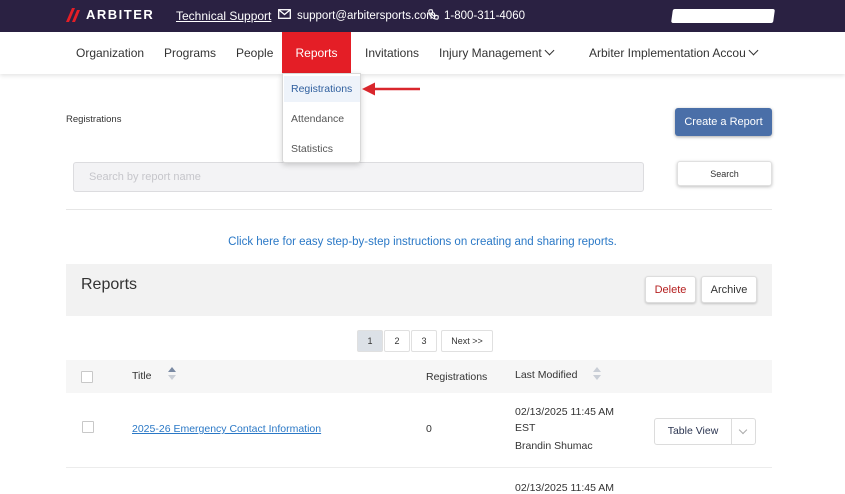 Image resolution: width=845 pixels, height=494 pixels. Describe the element at coordinates (312, 149) in the screenshot. I see `menu-item-statistics: Statistics` at that location.